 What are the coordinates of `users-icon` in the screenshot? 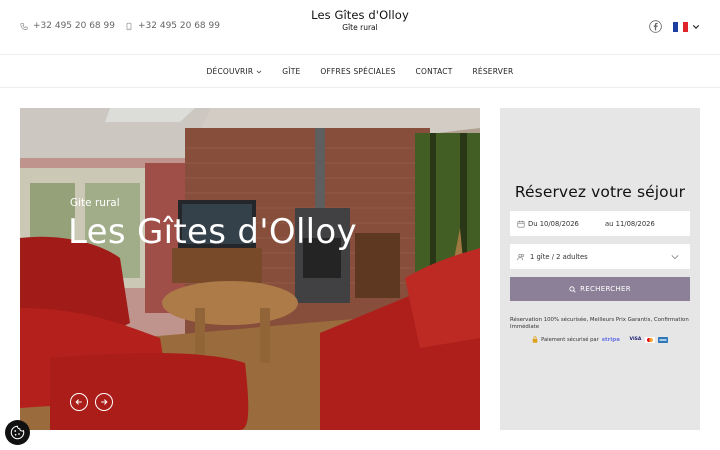 It's located at (521, 256).